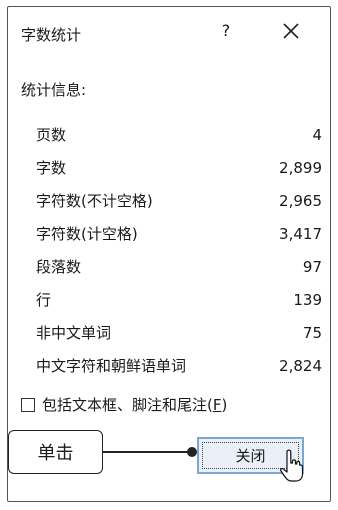 This screenshot has height=510, width=338. What do you see at coordinates (28, 404) in the screenshot?
I see `include-textbox-footnotes-checkbox` at bounding box center [28, 404].